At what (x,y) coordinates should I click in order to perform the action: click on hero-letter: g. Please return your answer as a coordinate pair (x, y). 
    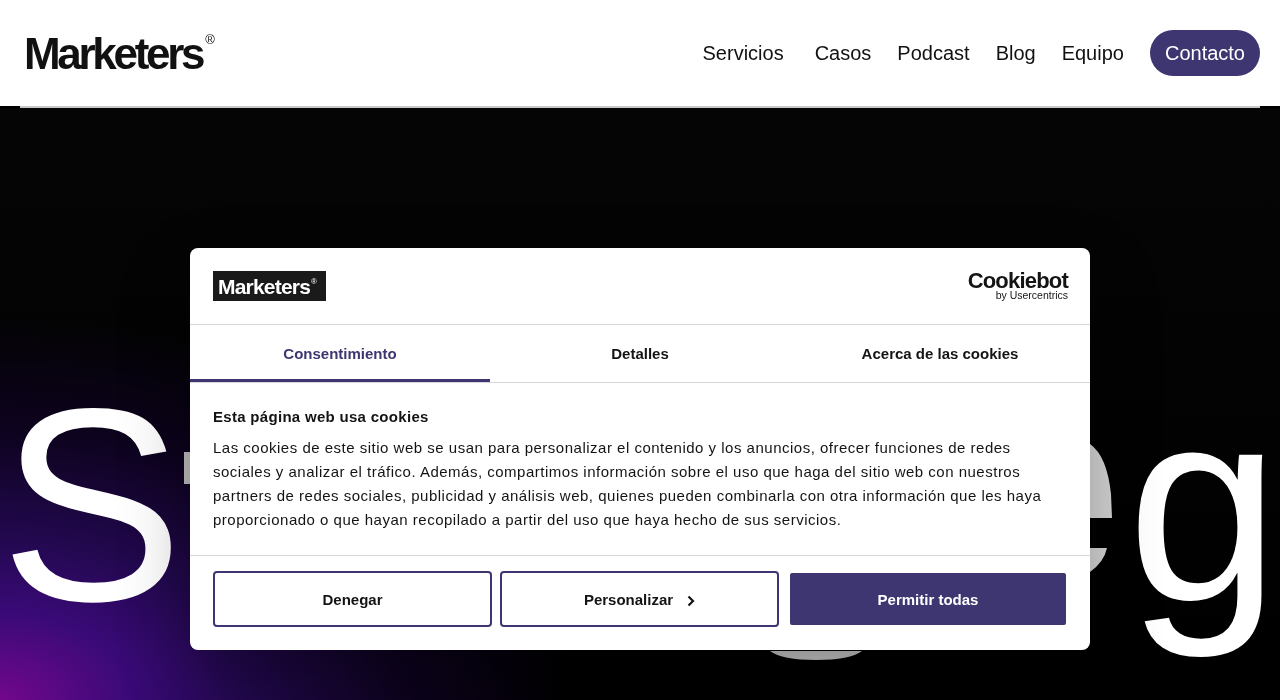
    Looking at the image, I should click on (1203, 505).